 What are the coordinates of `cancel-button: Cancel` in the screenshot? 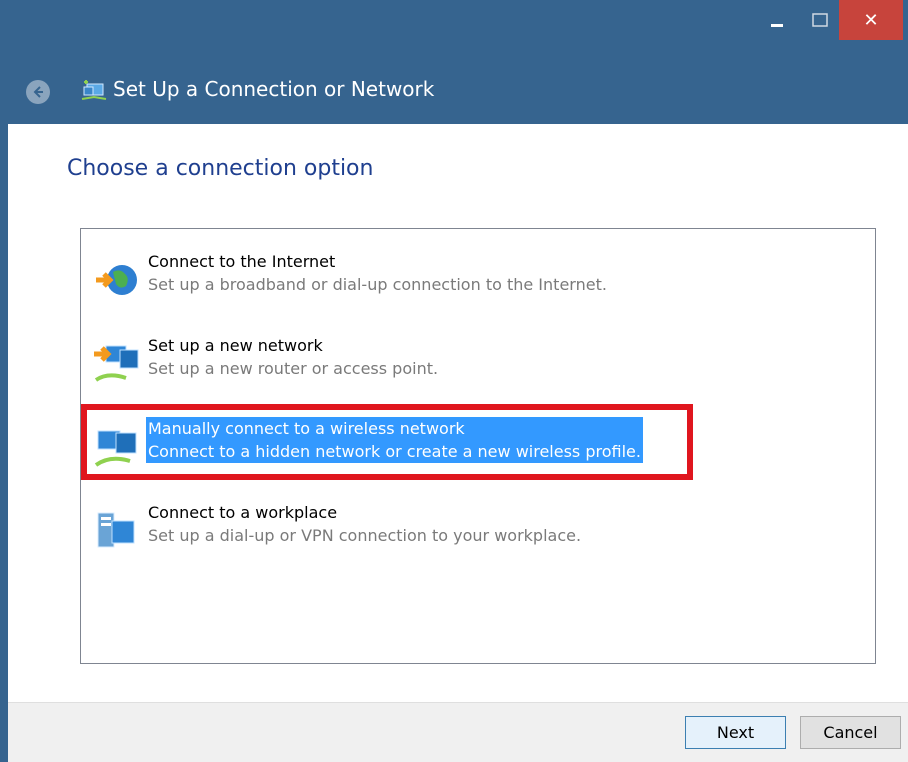 It's located at (850, 732).